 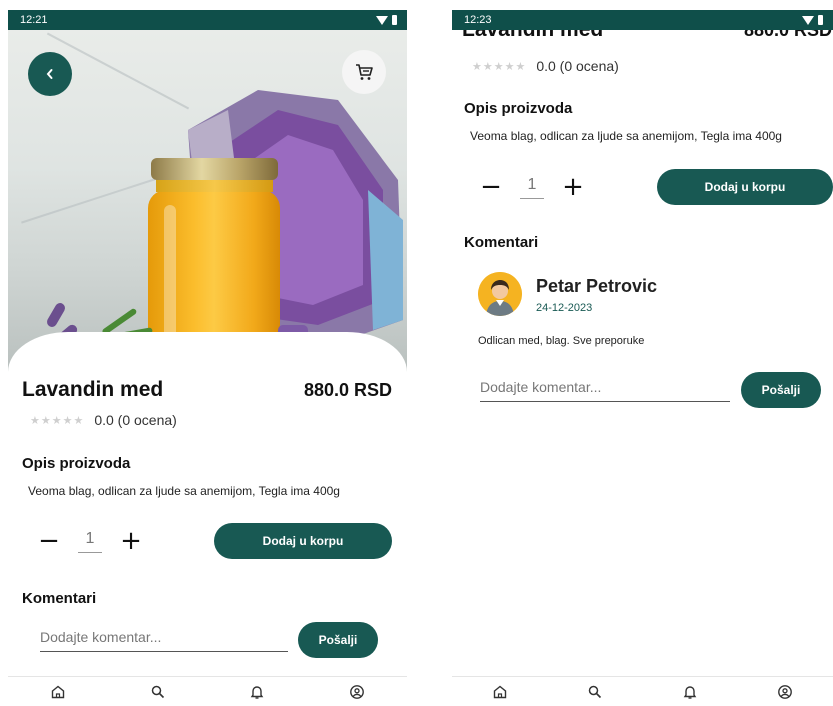 I want to click on cart-icon, so click(x=364, y=72).